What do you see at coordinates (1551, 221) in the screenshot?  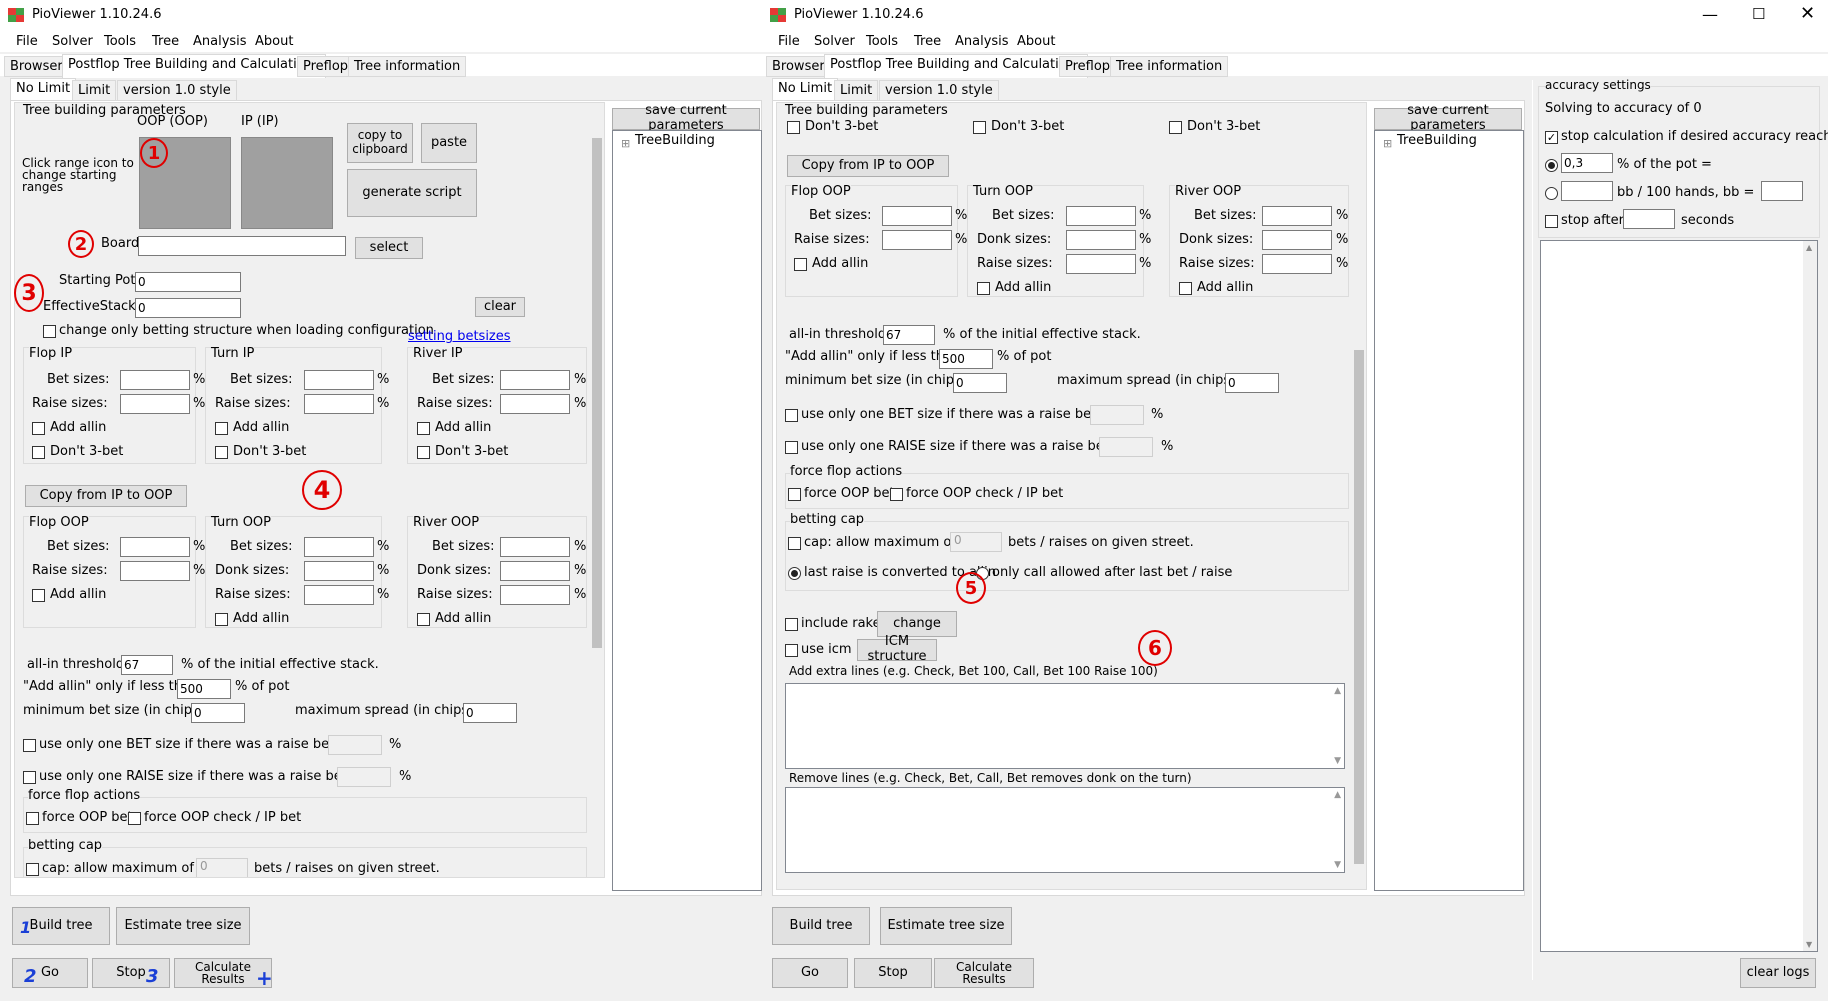 I see `stop-after-checkbox` at bounding box center [1551, 221].